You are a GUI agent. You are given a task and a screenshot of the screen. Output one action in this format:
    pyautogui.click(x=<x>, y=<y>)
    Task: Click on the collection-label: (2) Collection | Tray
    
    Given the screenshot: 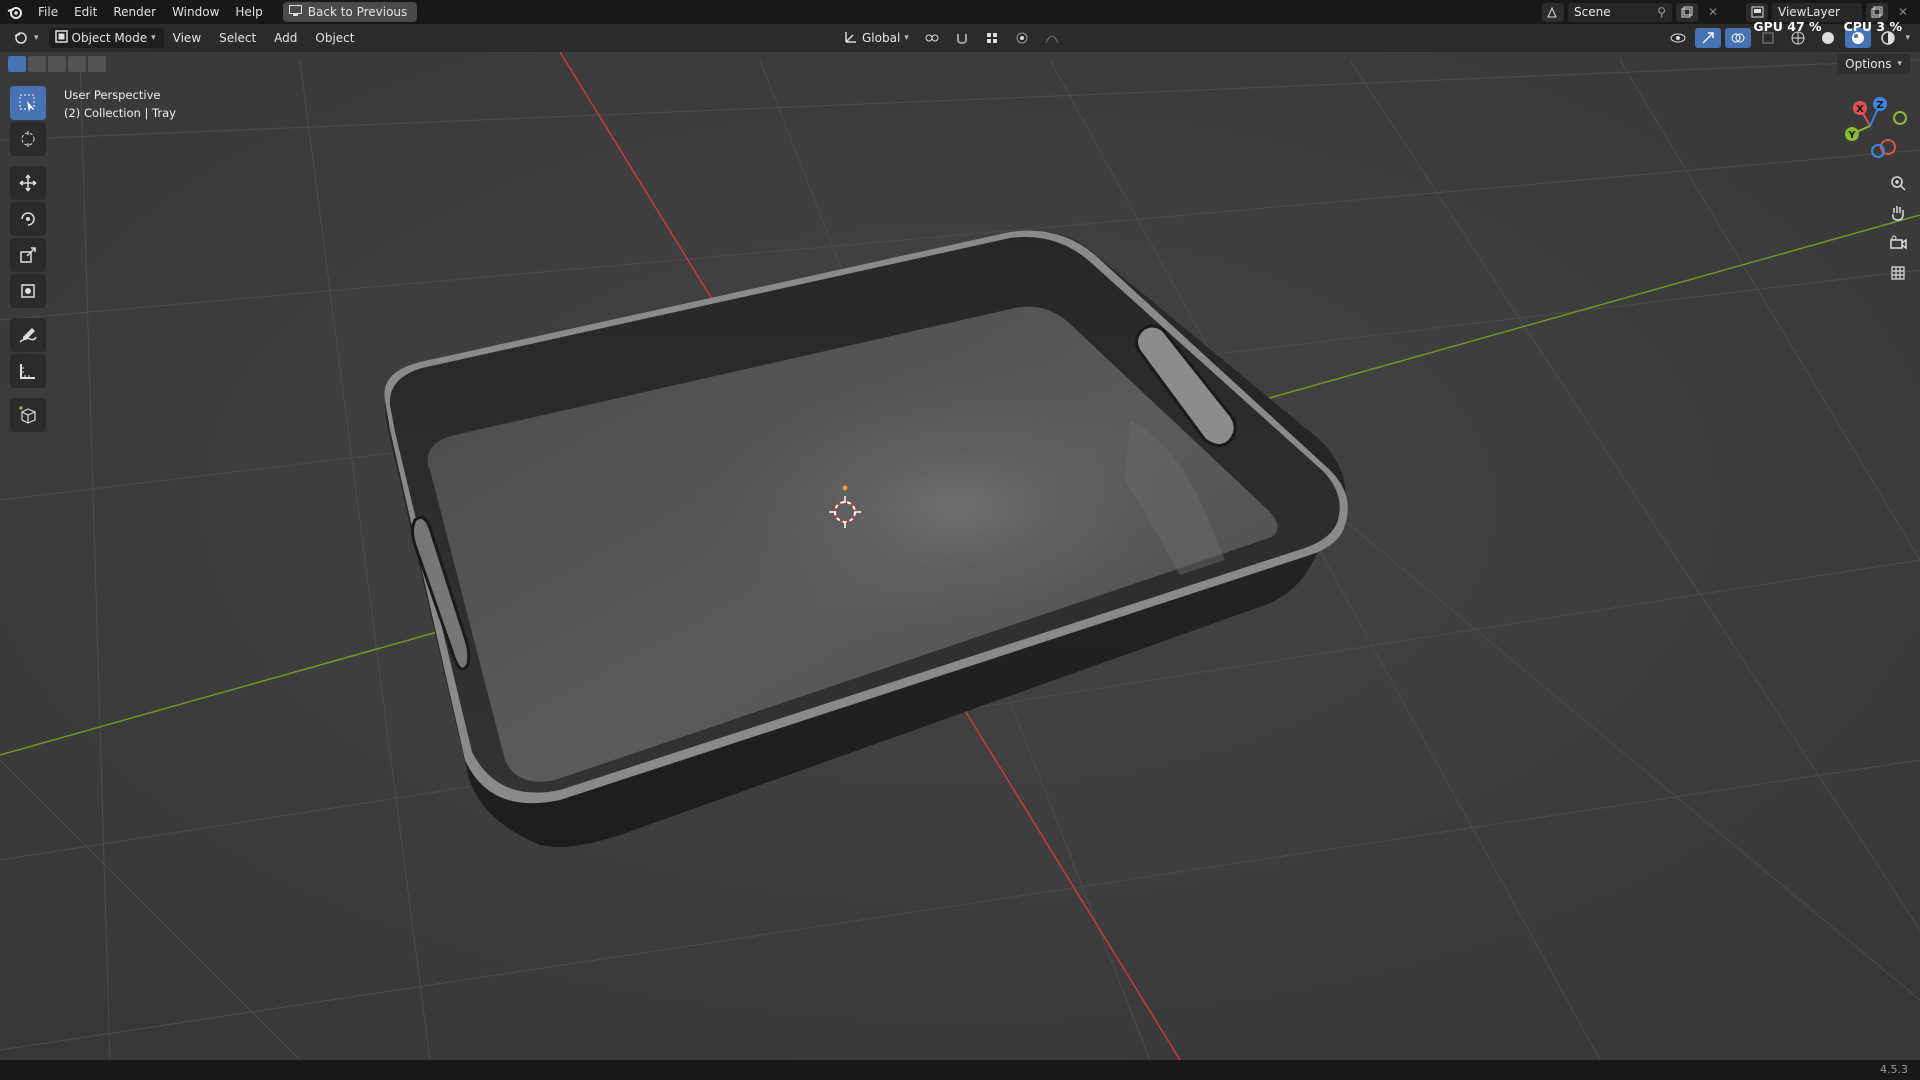 What is the action you would take?
    pyautogui.click(x=120, y=113)
    